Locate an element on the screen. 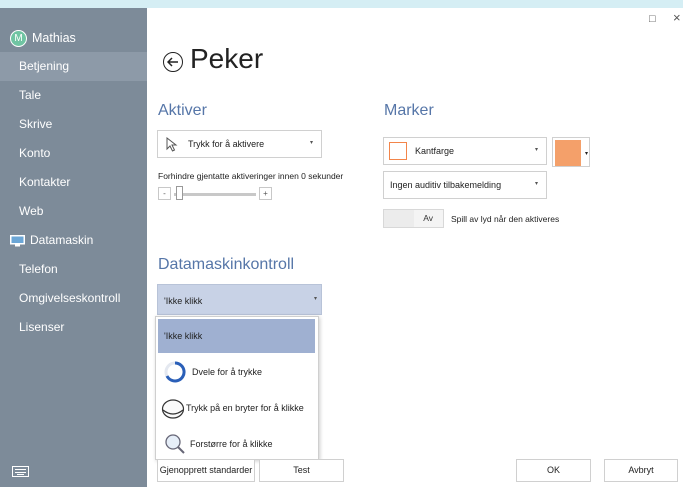 Image resolution: width=683 pixels, height=487 pixels. sidebar-item-label: Kontakter is located at coordinates (45, 182).